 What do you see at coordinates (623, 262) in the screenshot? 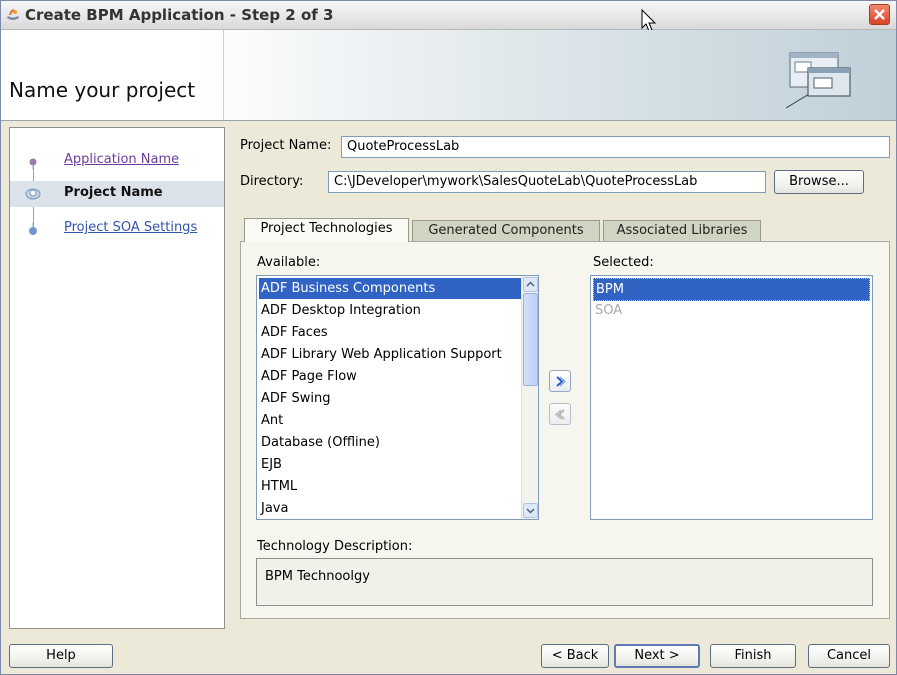
I see `selected-label: Selected:` at bounding box center [623, 262].